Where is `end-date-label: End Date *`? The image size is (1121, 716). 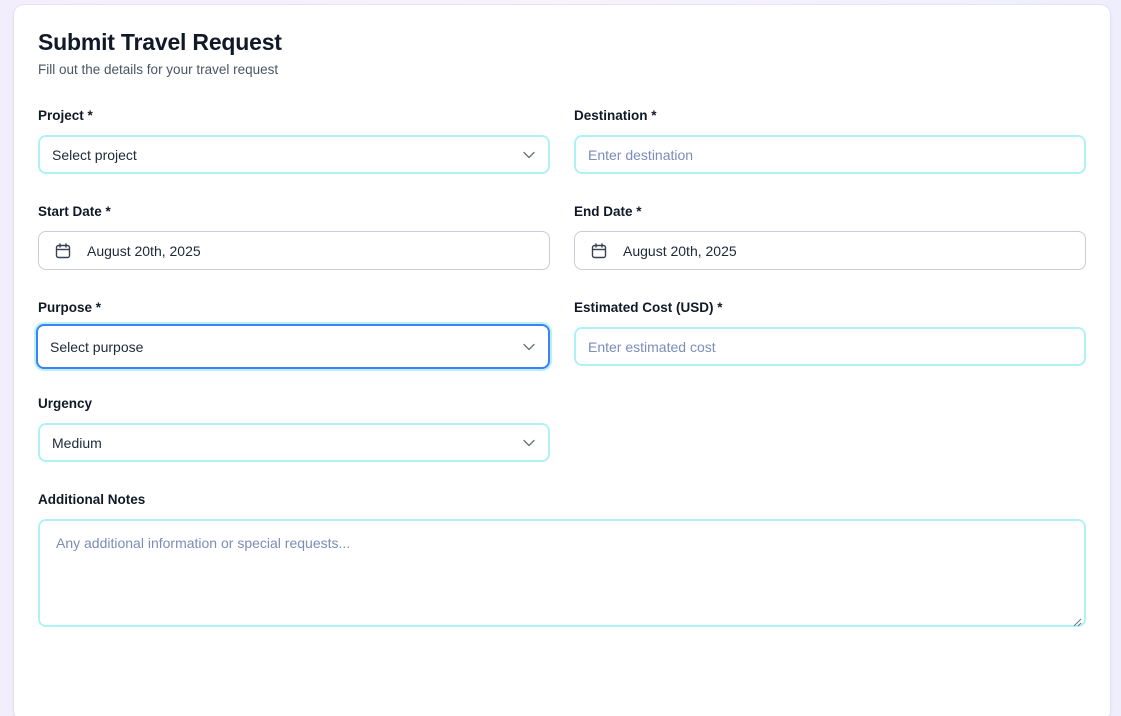 end-date-label: End Date * is located at coordinates (608, 211).